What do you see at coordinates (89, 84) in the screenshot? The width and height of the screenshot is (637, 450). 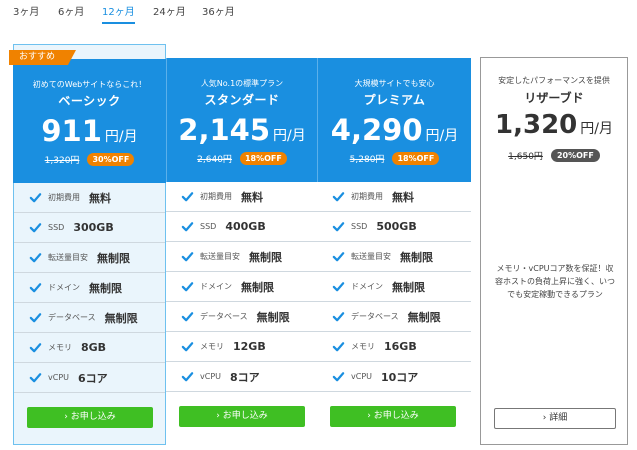 I see `plan-tagline: 初めてのWebサイトならこれ！` at bounding box center [89, 84].